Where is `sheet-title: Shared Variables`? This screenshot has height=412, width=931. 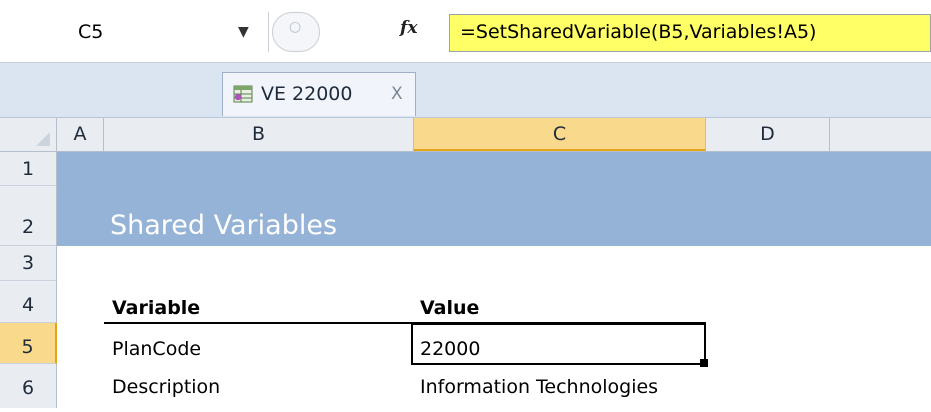 sheet-title: Shared Variables is located at coordinates (223, 225).